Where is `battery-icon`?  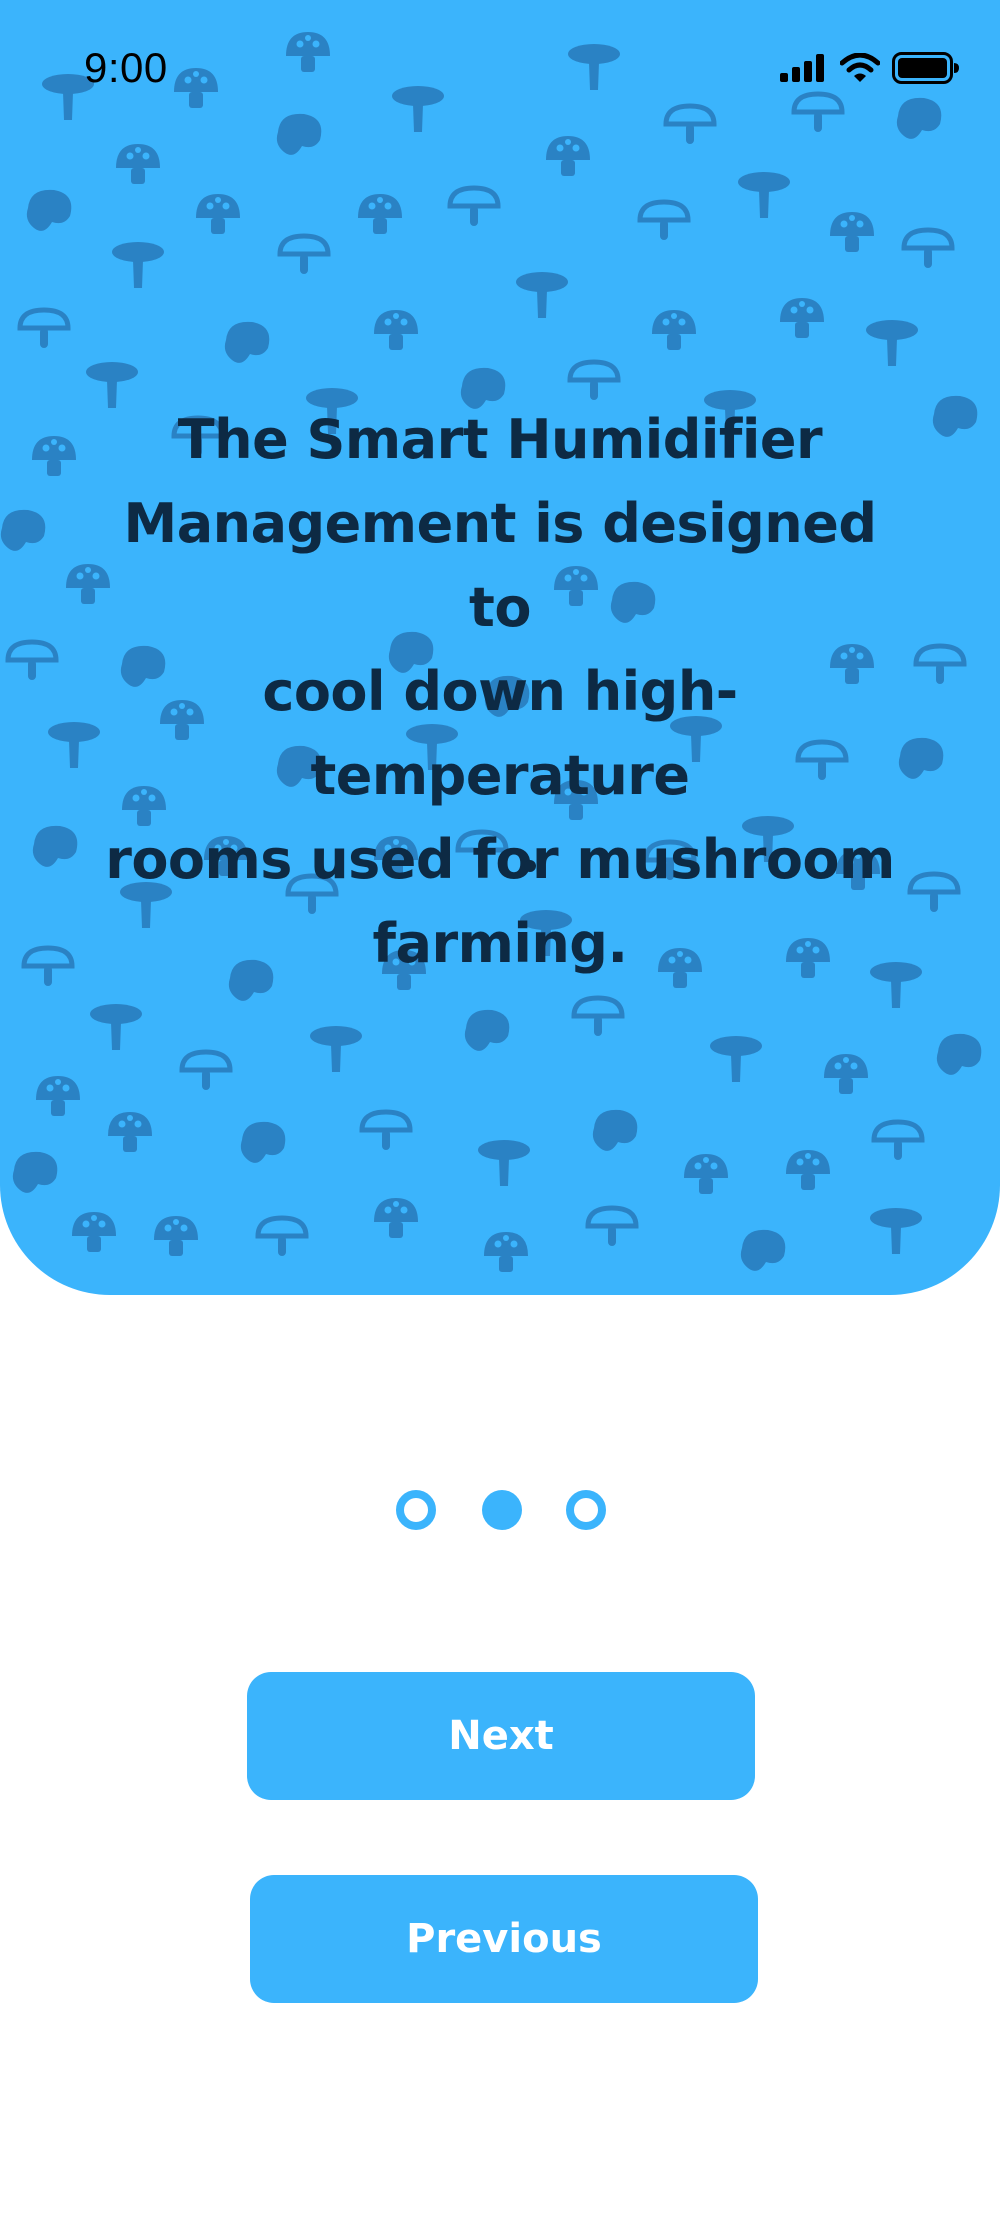
battery-icon is located at coordinates (925, 68).